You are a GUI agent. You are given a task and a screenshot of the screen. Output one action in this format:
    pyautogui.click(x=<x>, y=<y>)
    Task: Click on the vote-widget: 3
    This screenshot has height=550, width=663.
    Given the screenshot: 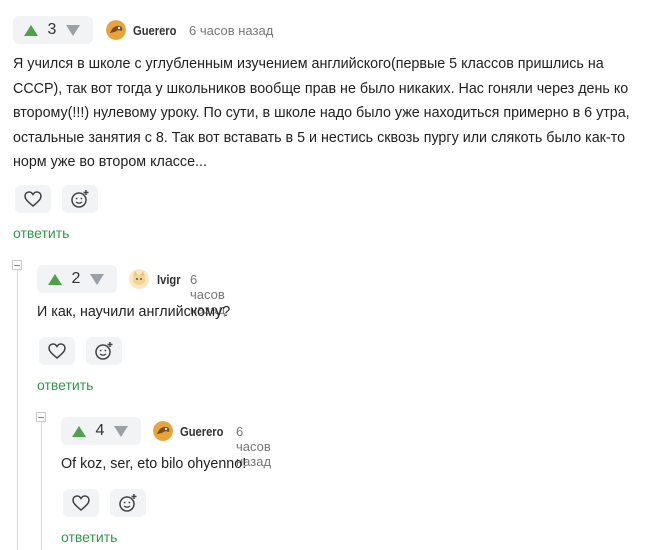 What is the action you would take?
    pyautogui.click(x=53, y=30)
    